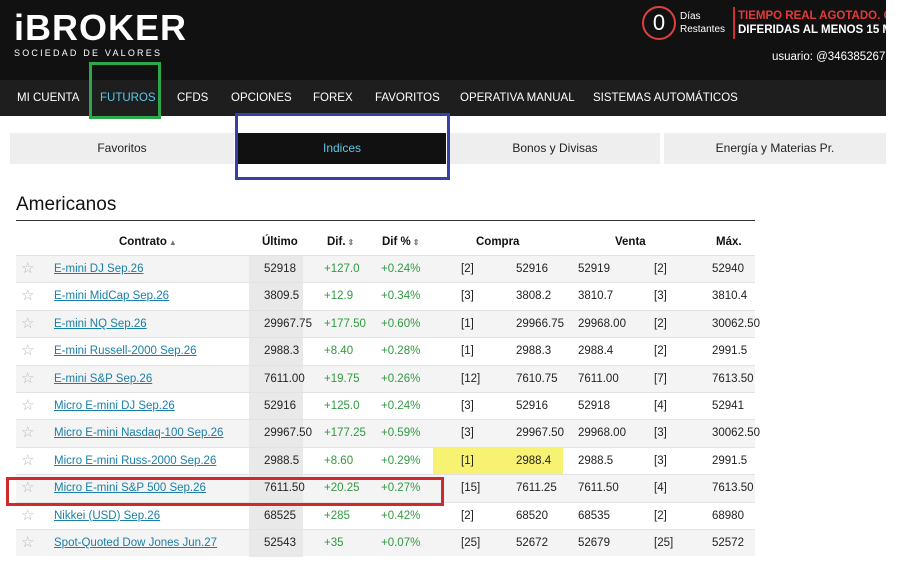 This screenshot has width=900, height=570. What do you see at coordinates (729, 242) in the screenshot?
I see `col-max: Máx.` at bounding box center [729, 242].